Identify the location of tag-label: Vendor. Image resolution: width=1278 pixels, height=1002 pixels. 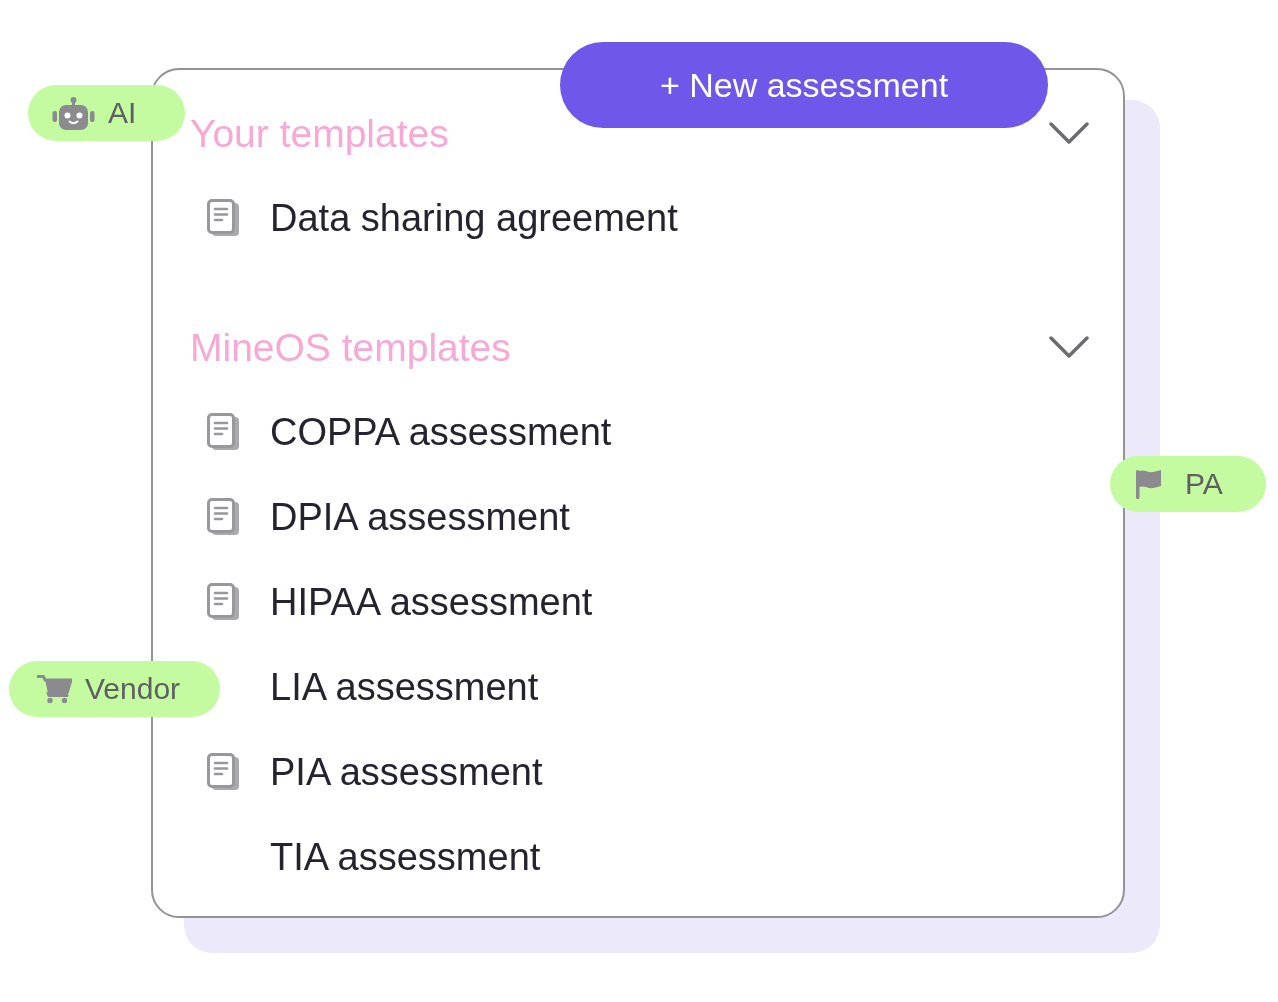
(133, 689).